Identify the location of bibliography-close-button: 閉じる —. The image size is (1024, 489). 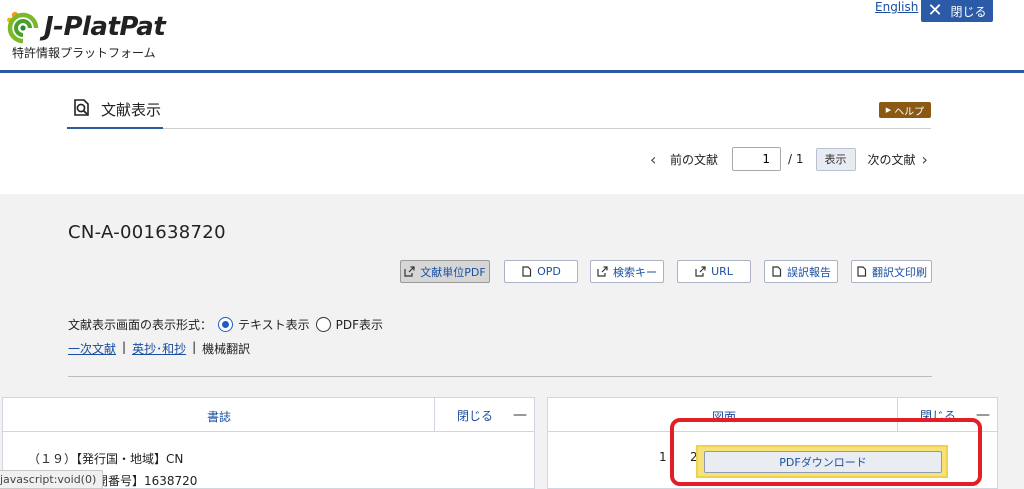
(485, 415).